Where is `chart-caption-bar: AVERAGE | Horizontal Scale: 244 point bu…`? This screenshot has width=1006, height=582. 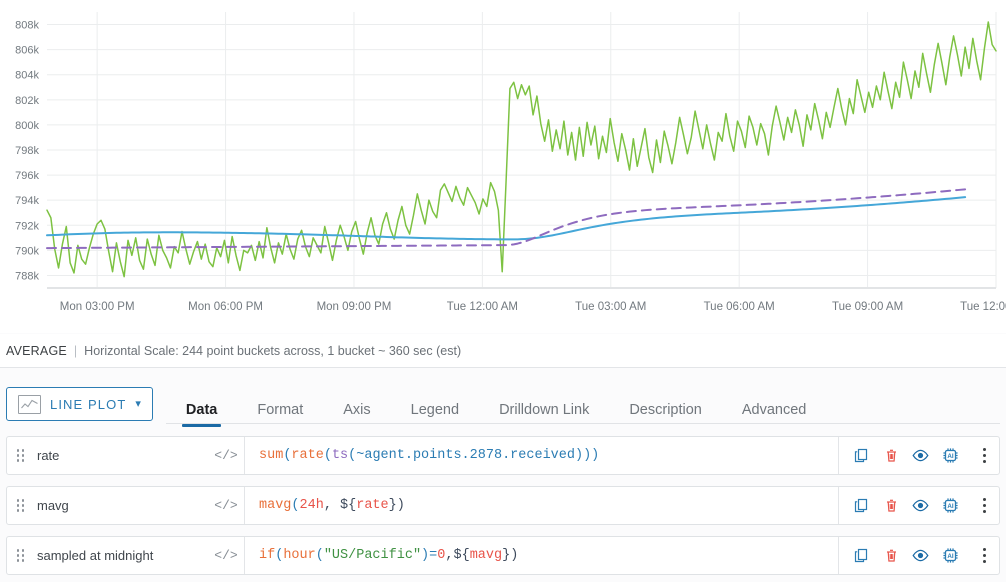 chart-caption-bar: AVERAGE | Horizontal Scale: 244 point bu… is located at coordinates (503, 351).